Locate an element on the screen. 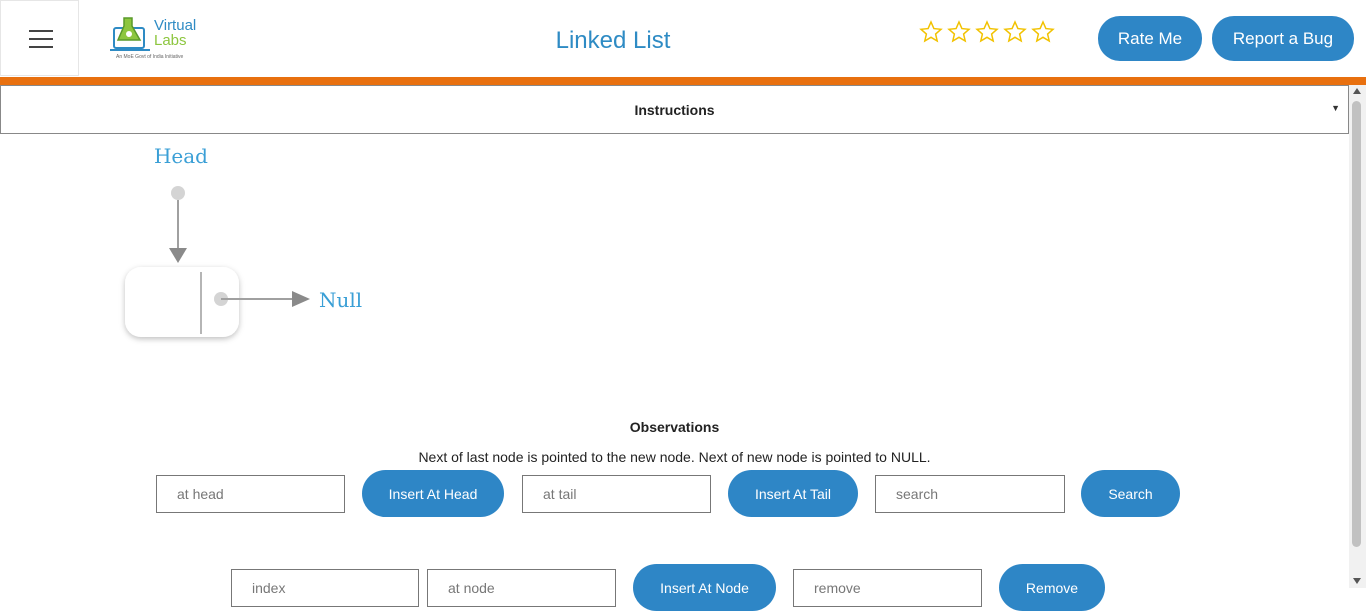  report-bug-button: Report a Bug is located at coordinates (1283, 38).